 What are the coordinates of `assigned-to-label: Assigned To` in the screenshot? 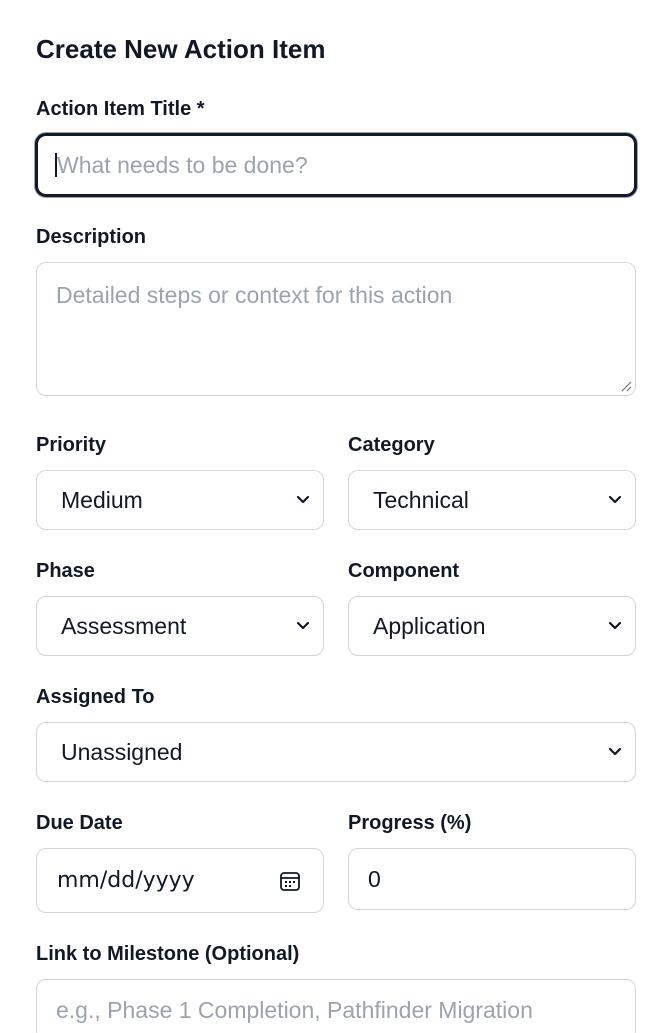 It's located at (95, 697).